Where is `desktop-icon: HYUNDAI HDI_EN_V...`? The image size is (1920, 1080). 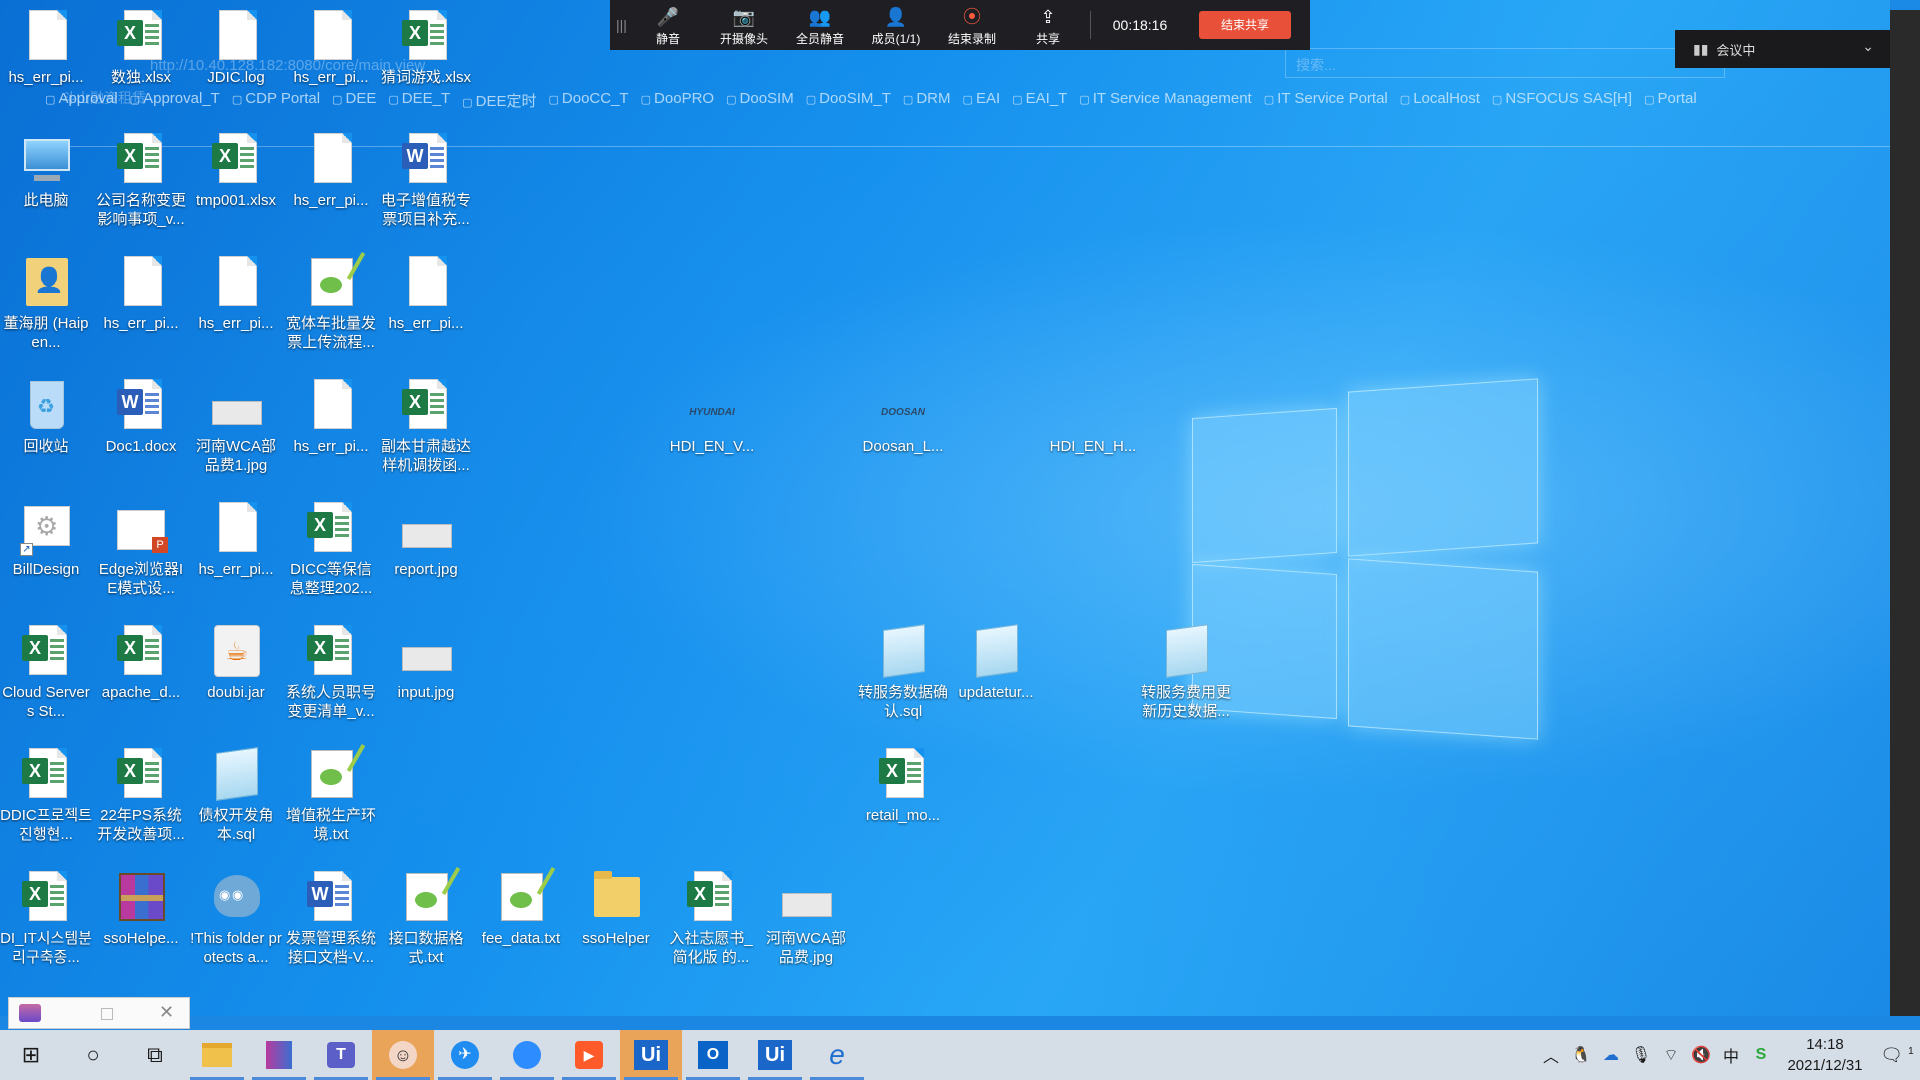
desktop-icon: HYUNDAI HDI_EN_V... is located at coordinates (712, 416).